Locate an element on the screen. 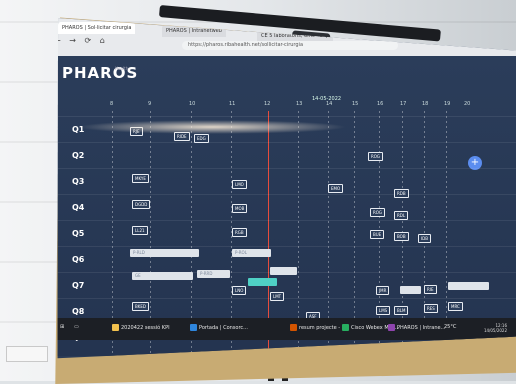  room-label: Q7 is located at coordinates (78, 285).